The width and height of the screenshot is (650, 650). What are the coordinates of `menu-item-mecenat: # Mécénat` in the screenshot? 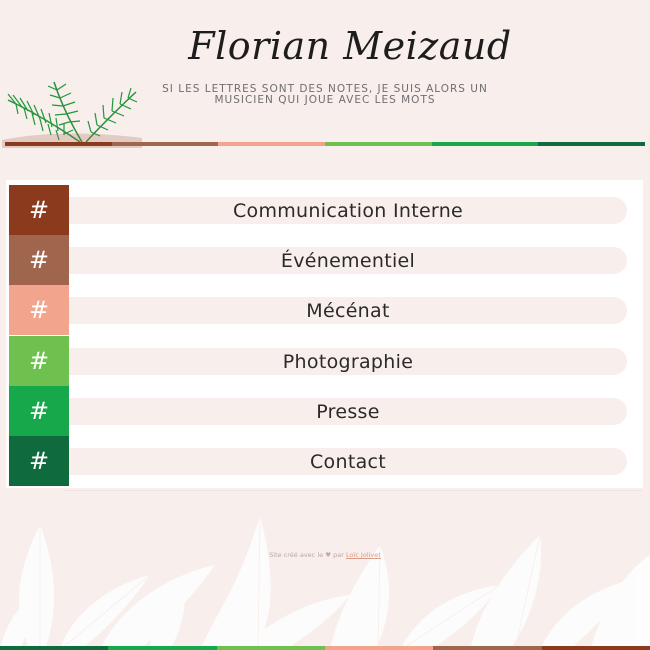 It's located at (322, 310).